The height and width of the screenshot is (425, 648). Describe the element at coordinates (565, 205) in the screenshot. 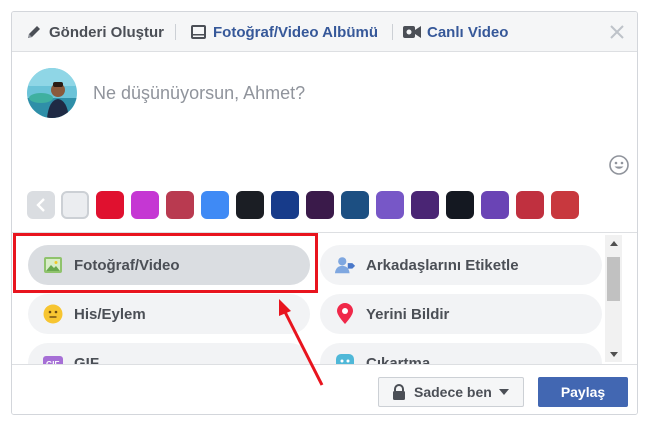

I see `swatch-festive-red` at that location.